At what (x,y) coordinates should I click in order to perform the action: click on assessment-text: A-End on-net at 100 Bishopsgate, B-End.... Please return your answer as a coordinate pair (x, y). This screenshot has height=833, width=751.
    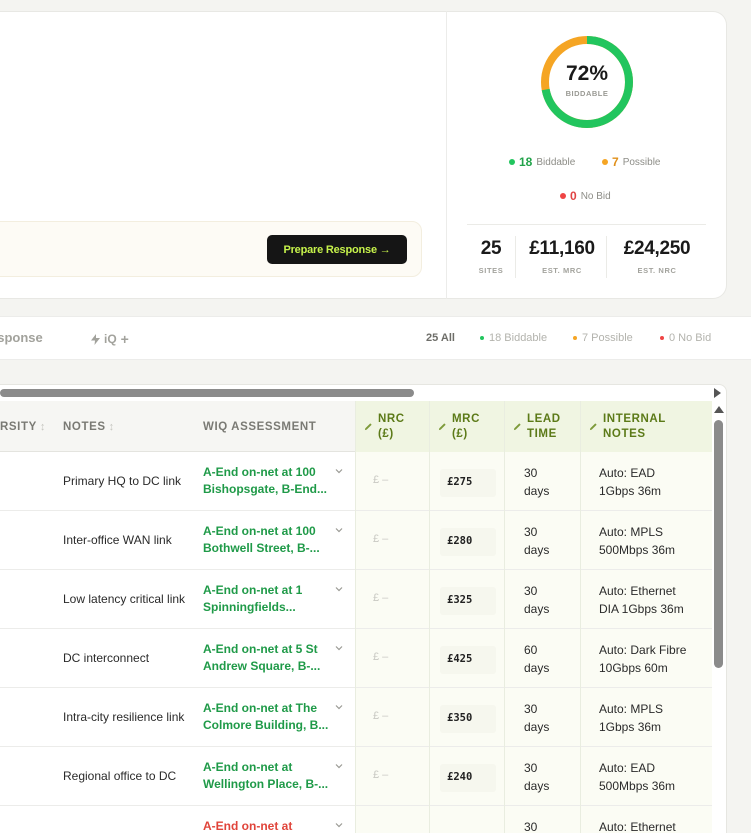
    Looking at the image, I should click on (267, 481).